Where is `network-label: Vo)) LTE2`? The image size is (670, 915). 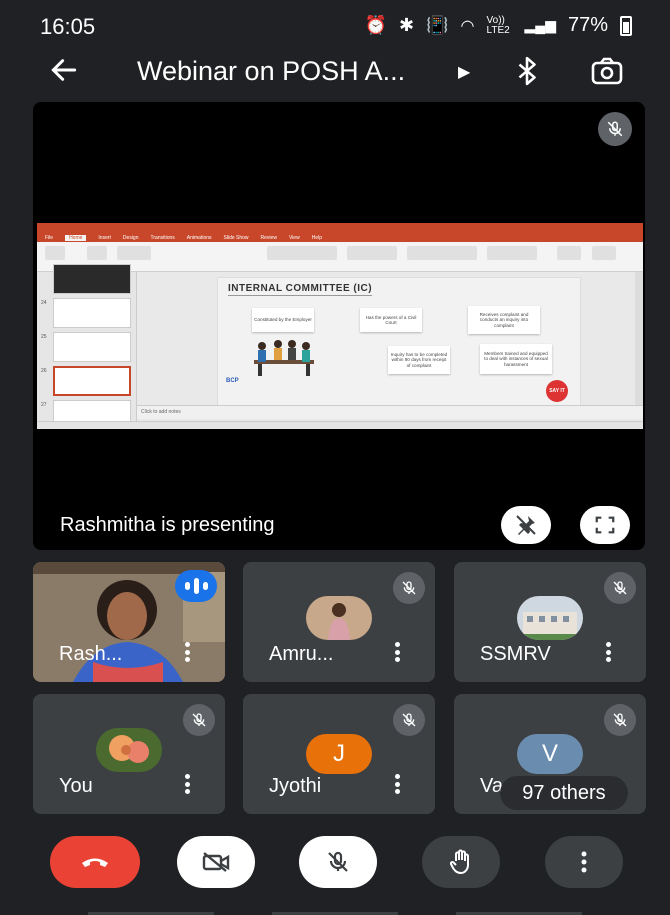
network-label: Vo)) LTE2 is located at coordinates (498, 25).